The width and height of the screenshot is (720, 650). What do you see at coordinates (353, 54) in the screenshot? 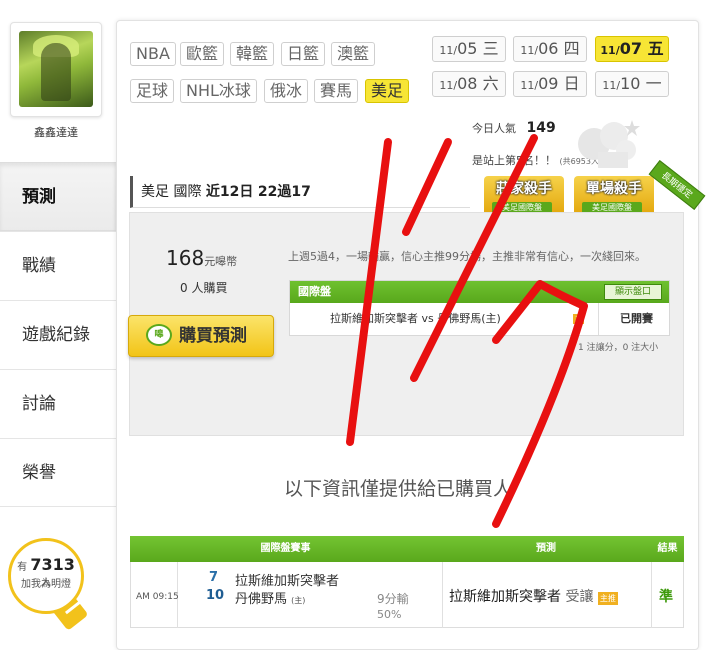
I see `sport-tab-aus-basketball: 澳籃` at bounding box center [353, 54].